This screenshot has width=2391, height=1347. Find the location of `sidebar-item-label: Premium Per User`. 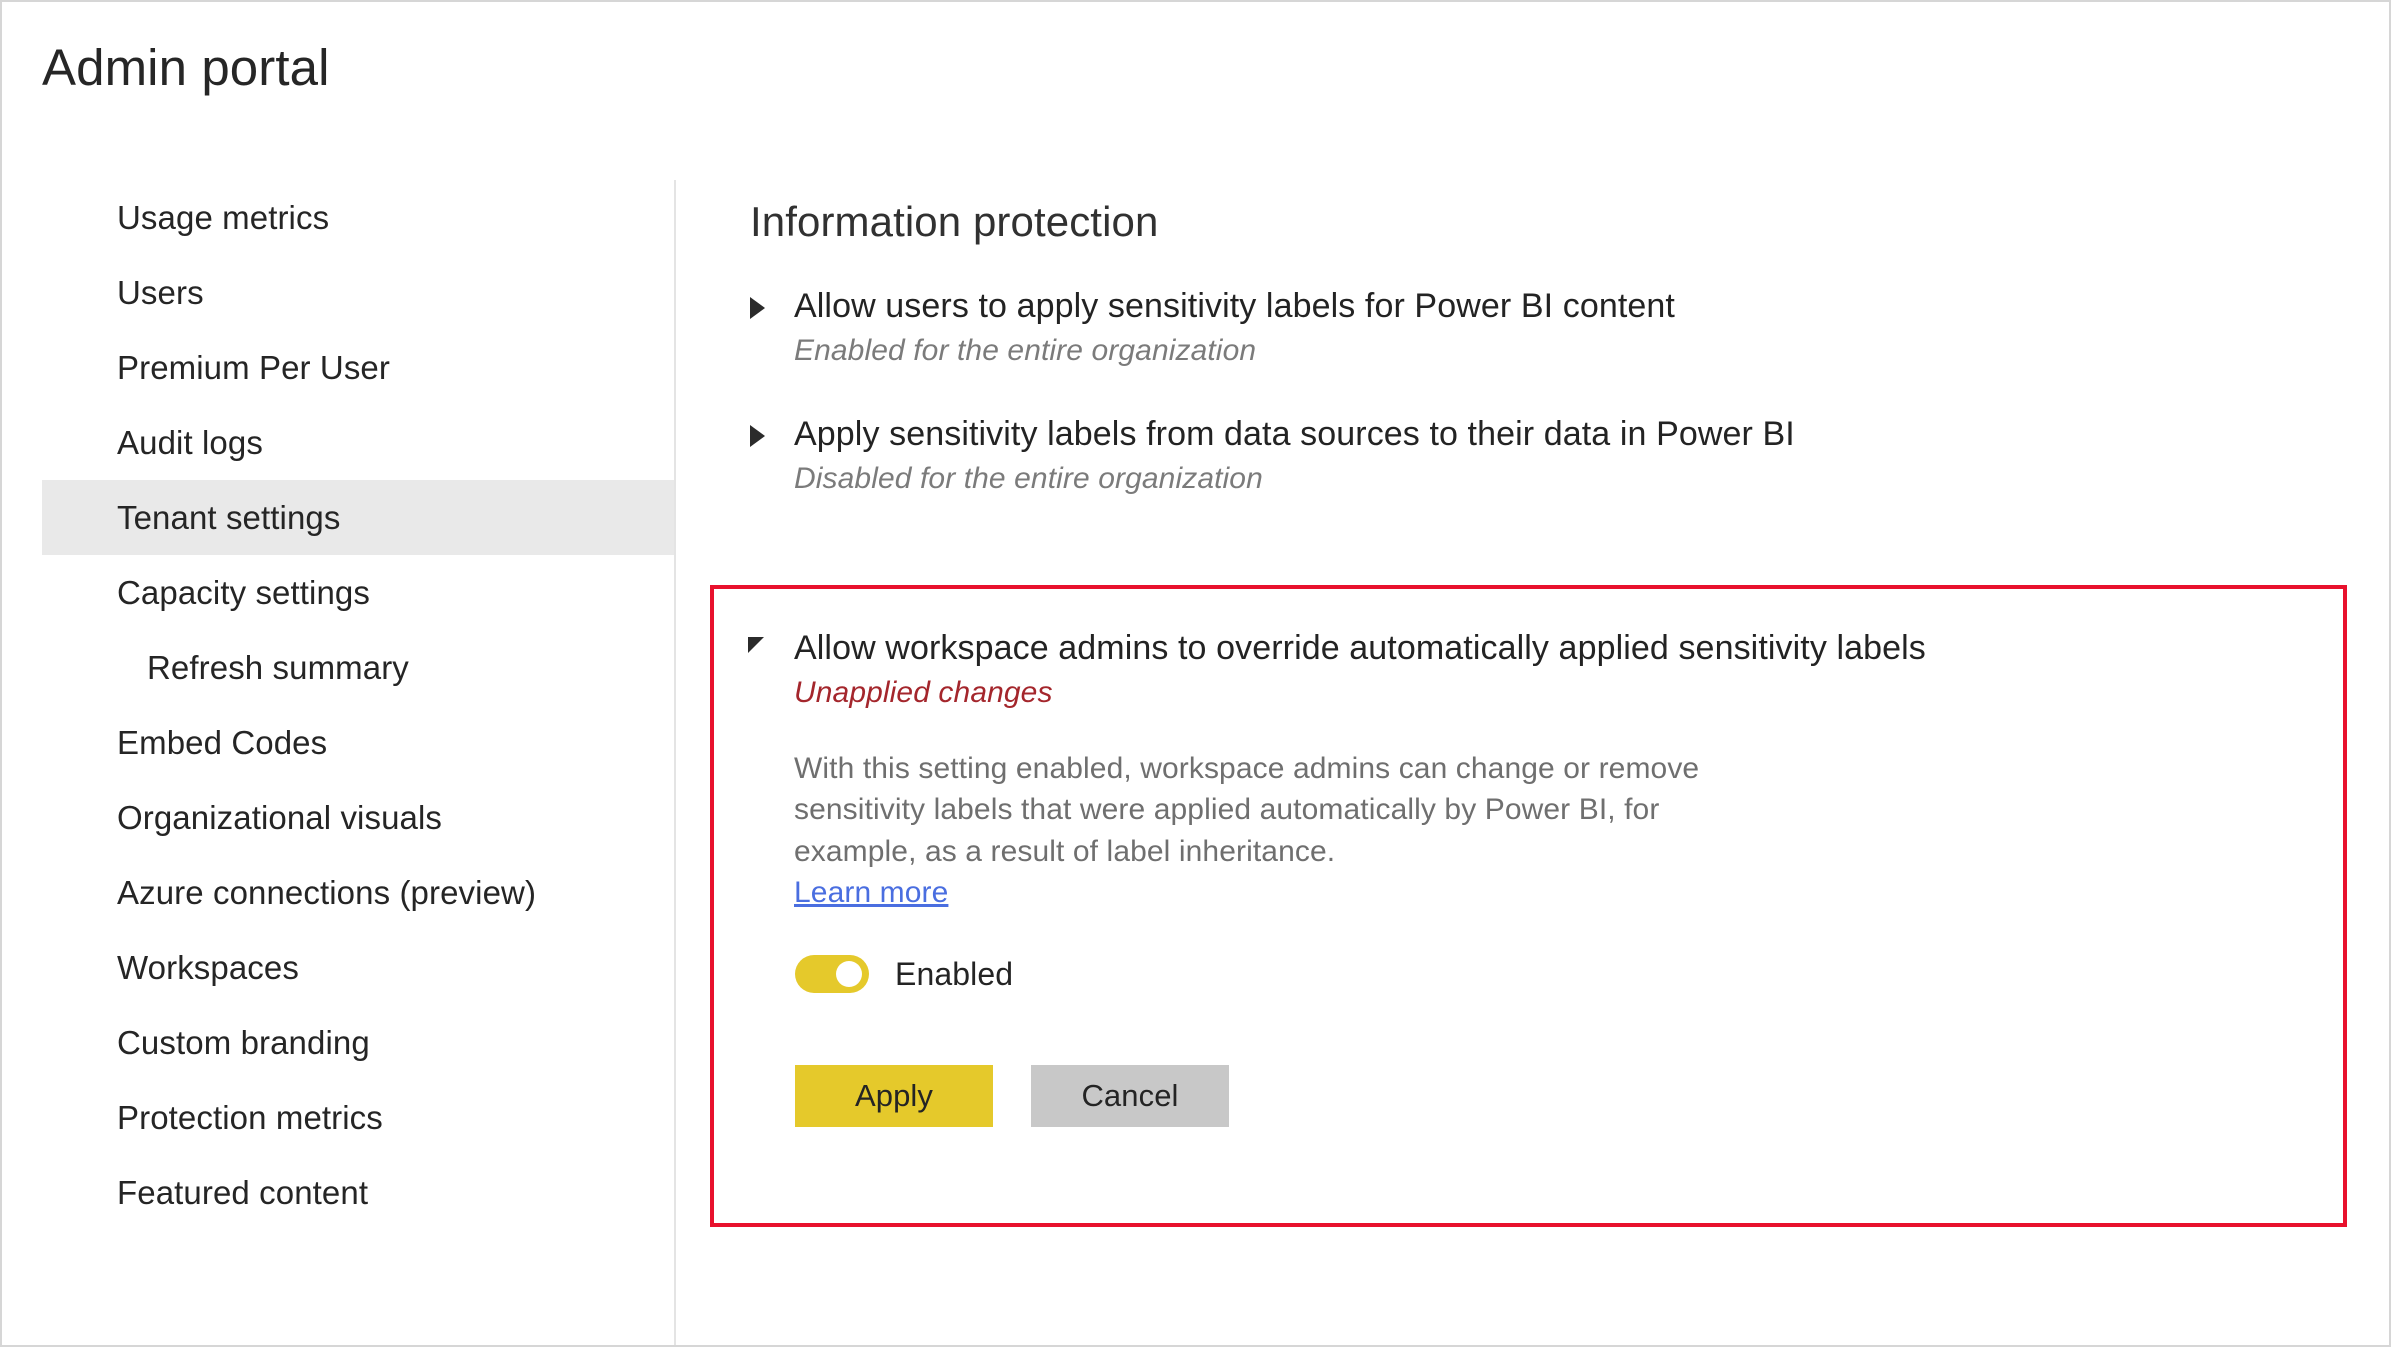

sidebar-item-label: Premium Per User is located at coordinates (253, 367).